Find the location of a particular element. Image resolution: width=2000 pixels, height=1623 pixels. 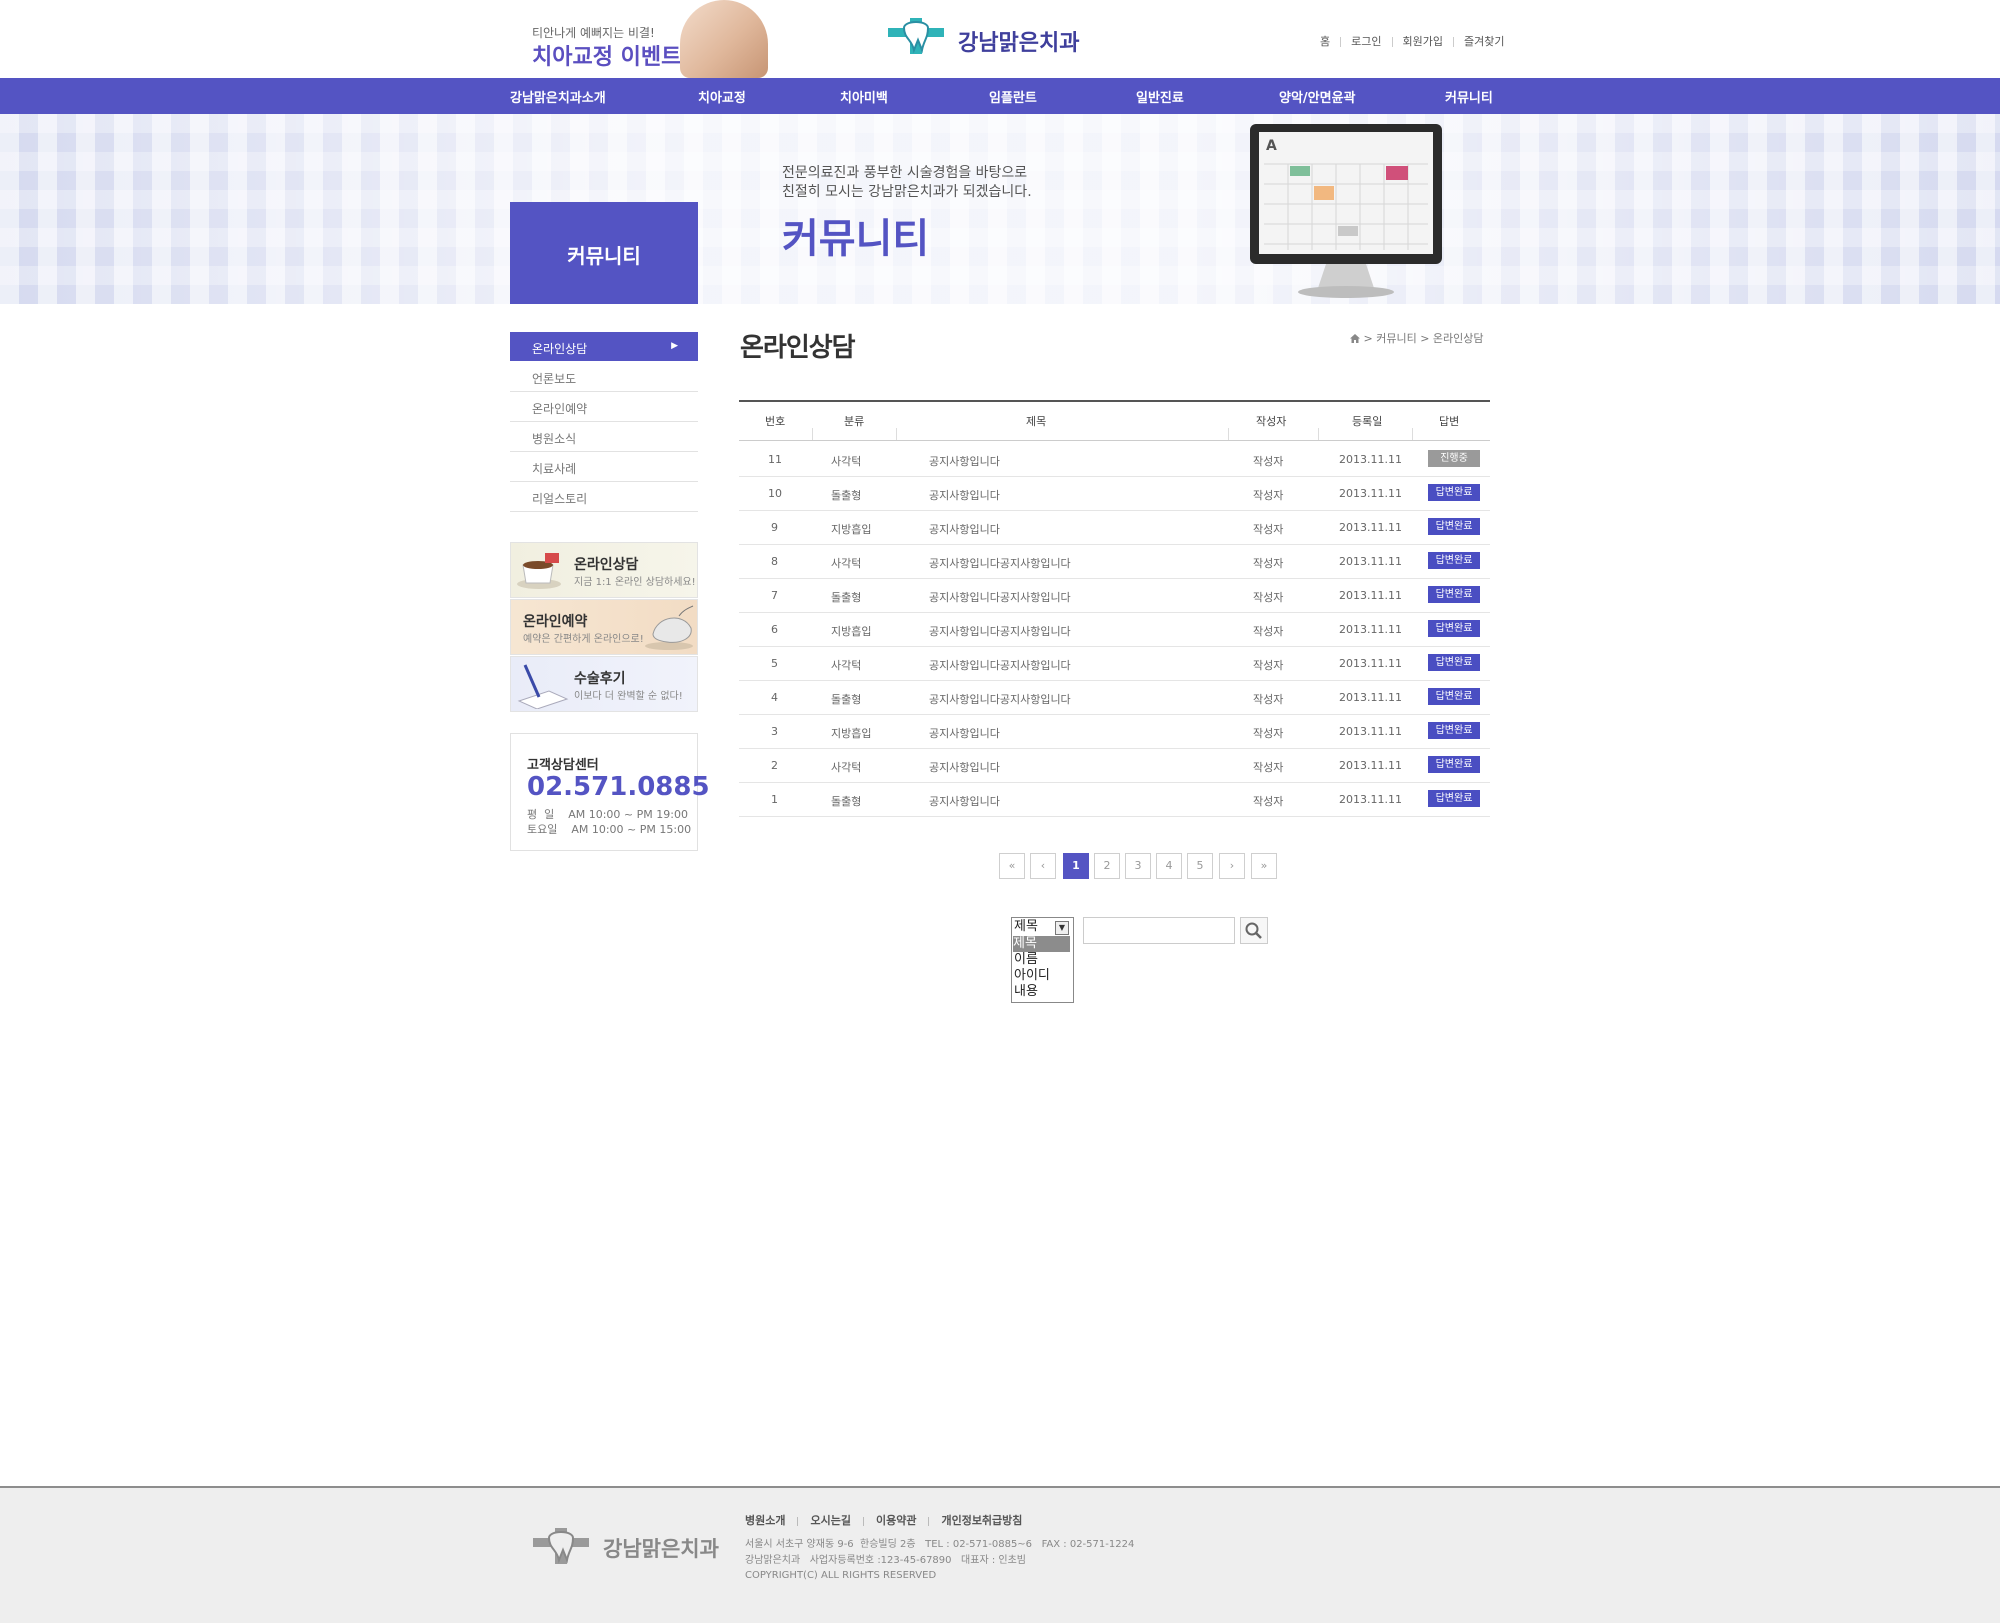

table-row: 4 돌출형 공지사항입니다공지사항입니다 작성자 2013.11.11 답변완료 is located at coordinates (1114, 697).